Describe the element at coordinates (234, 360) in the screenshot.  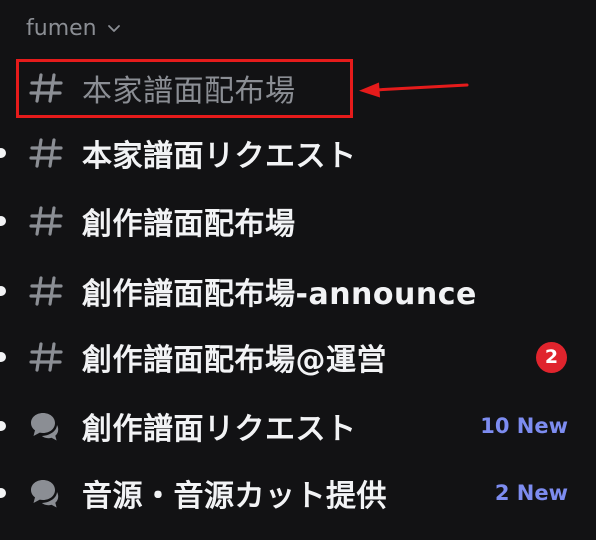
I see `channel-name: 創作譜面配布場@運営` at that location.